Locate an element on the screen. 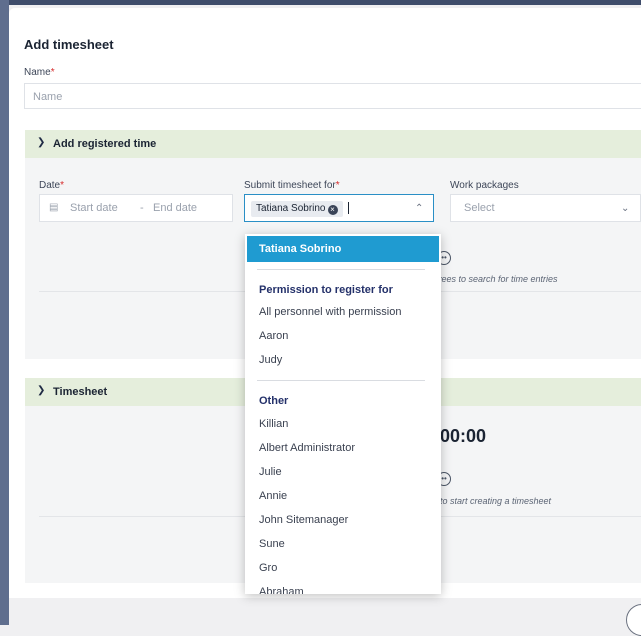 The height and width of the screenshot is (636, 641). chevron-down-icon: ⌄ is located at coordinates (625, 208).